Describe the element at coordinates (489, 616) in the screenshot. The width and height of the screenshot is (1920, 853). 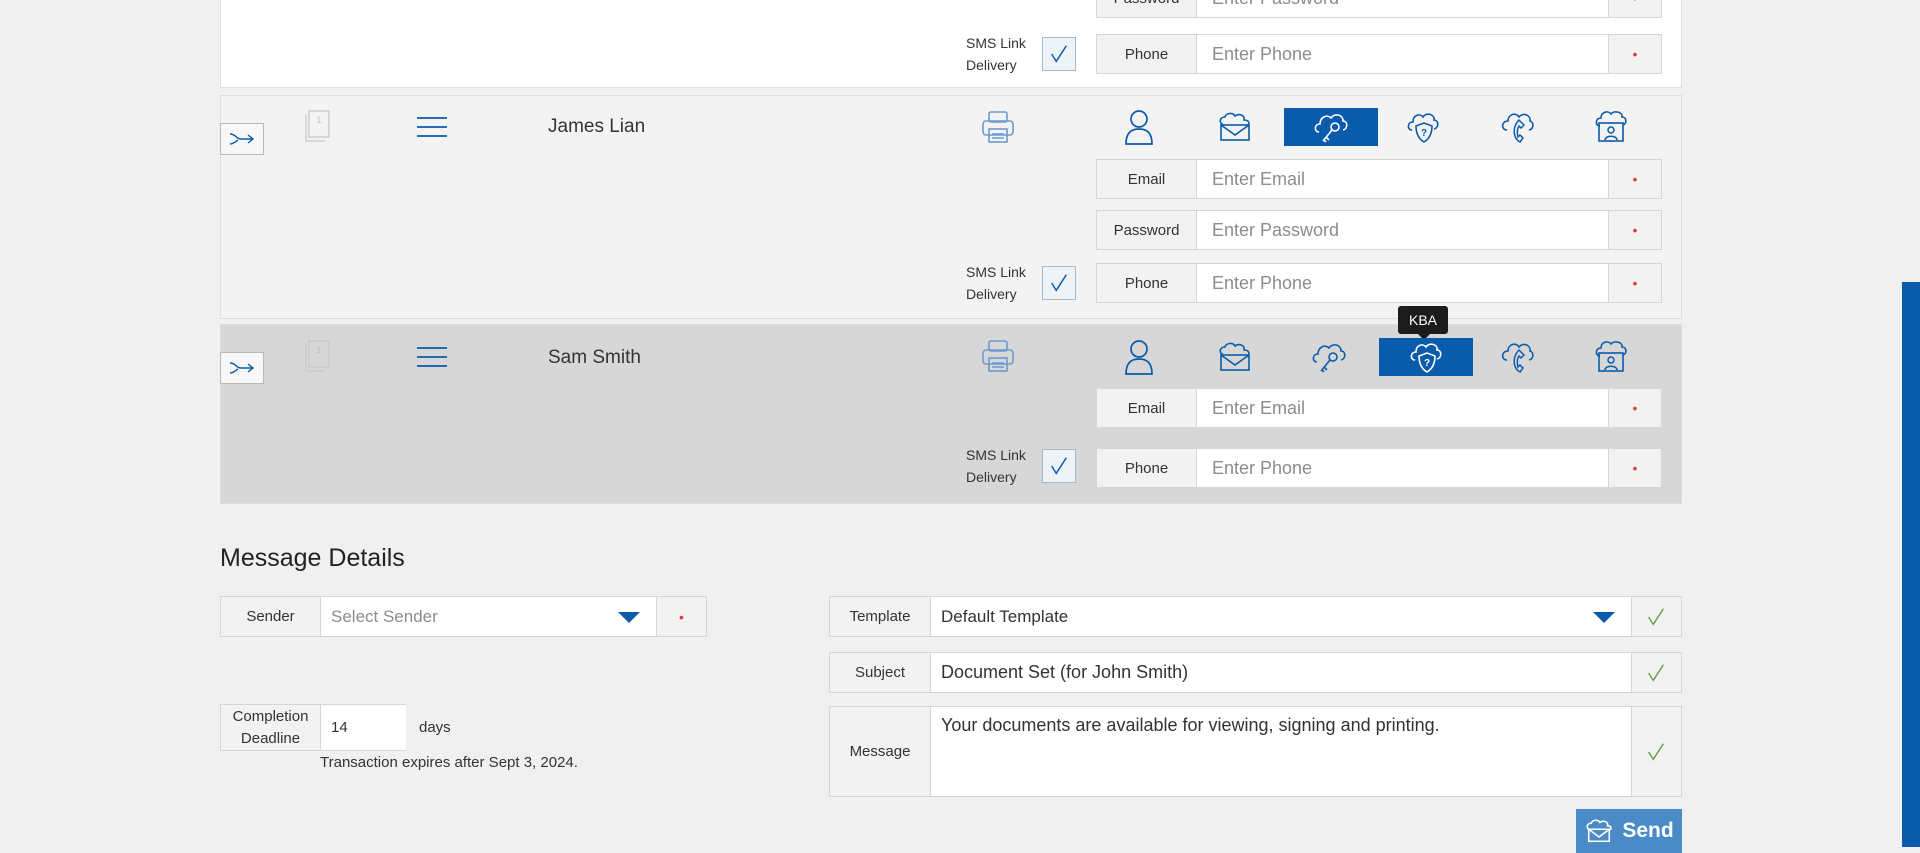
I see `sender-select: Select Sender` at that location.